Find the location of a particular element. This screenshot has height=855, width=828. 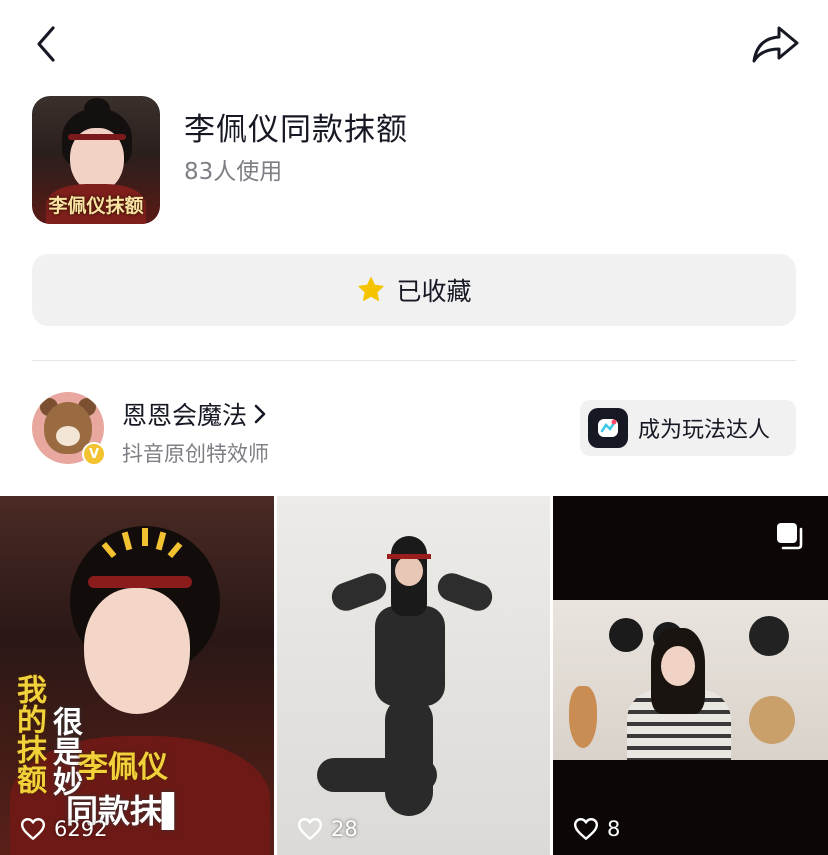

divider is located at coordinates (414, 360).